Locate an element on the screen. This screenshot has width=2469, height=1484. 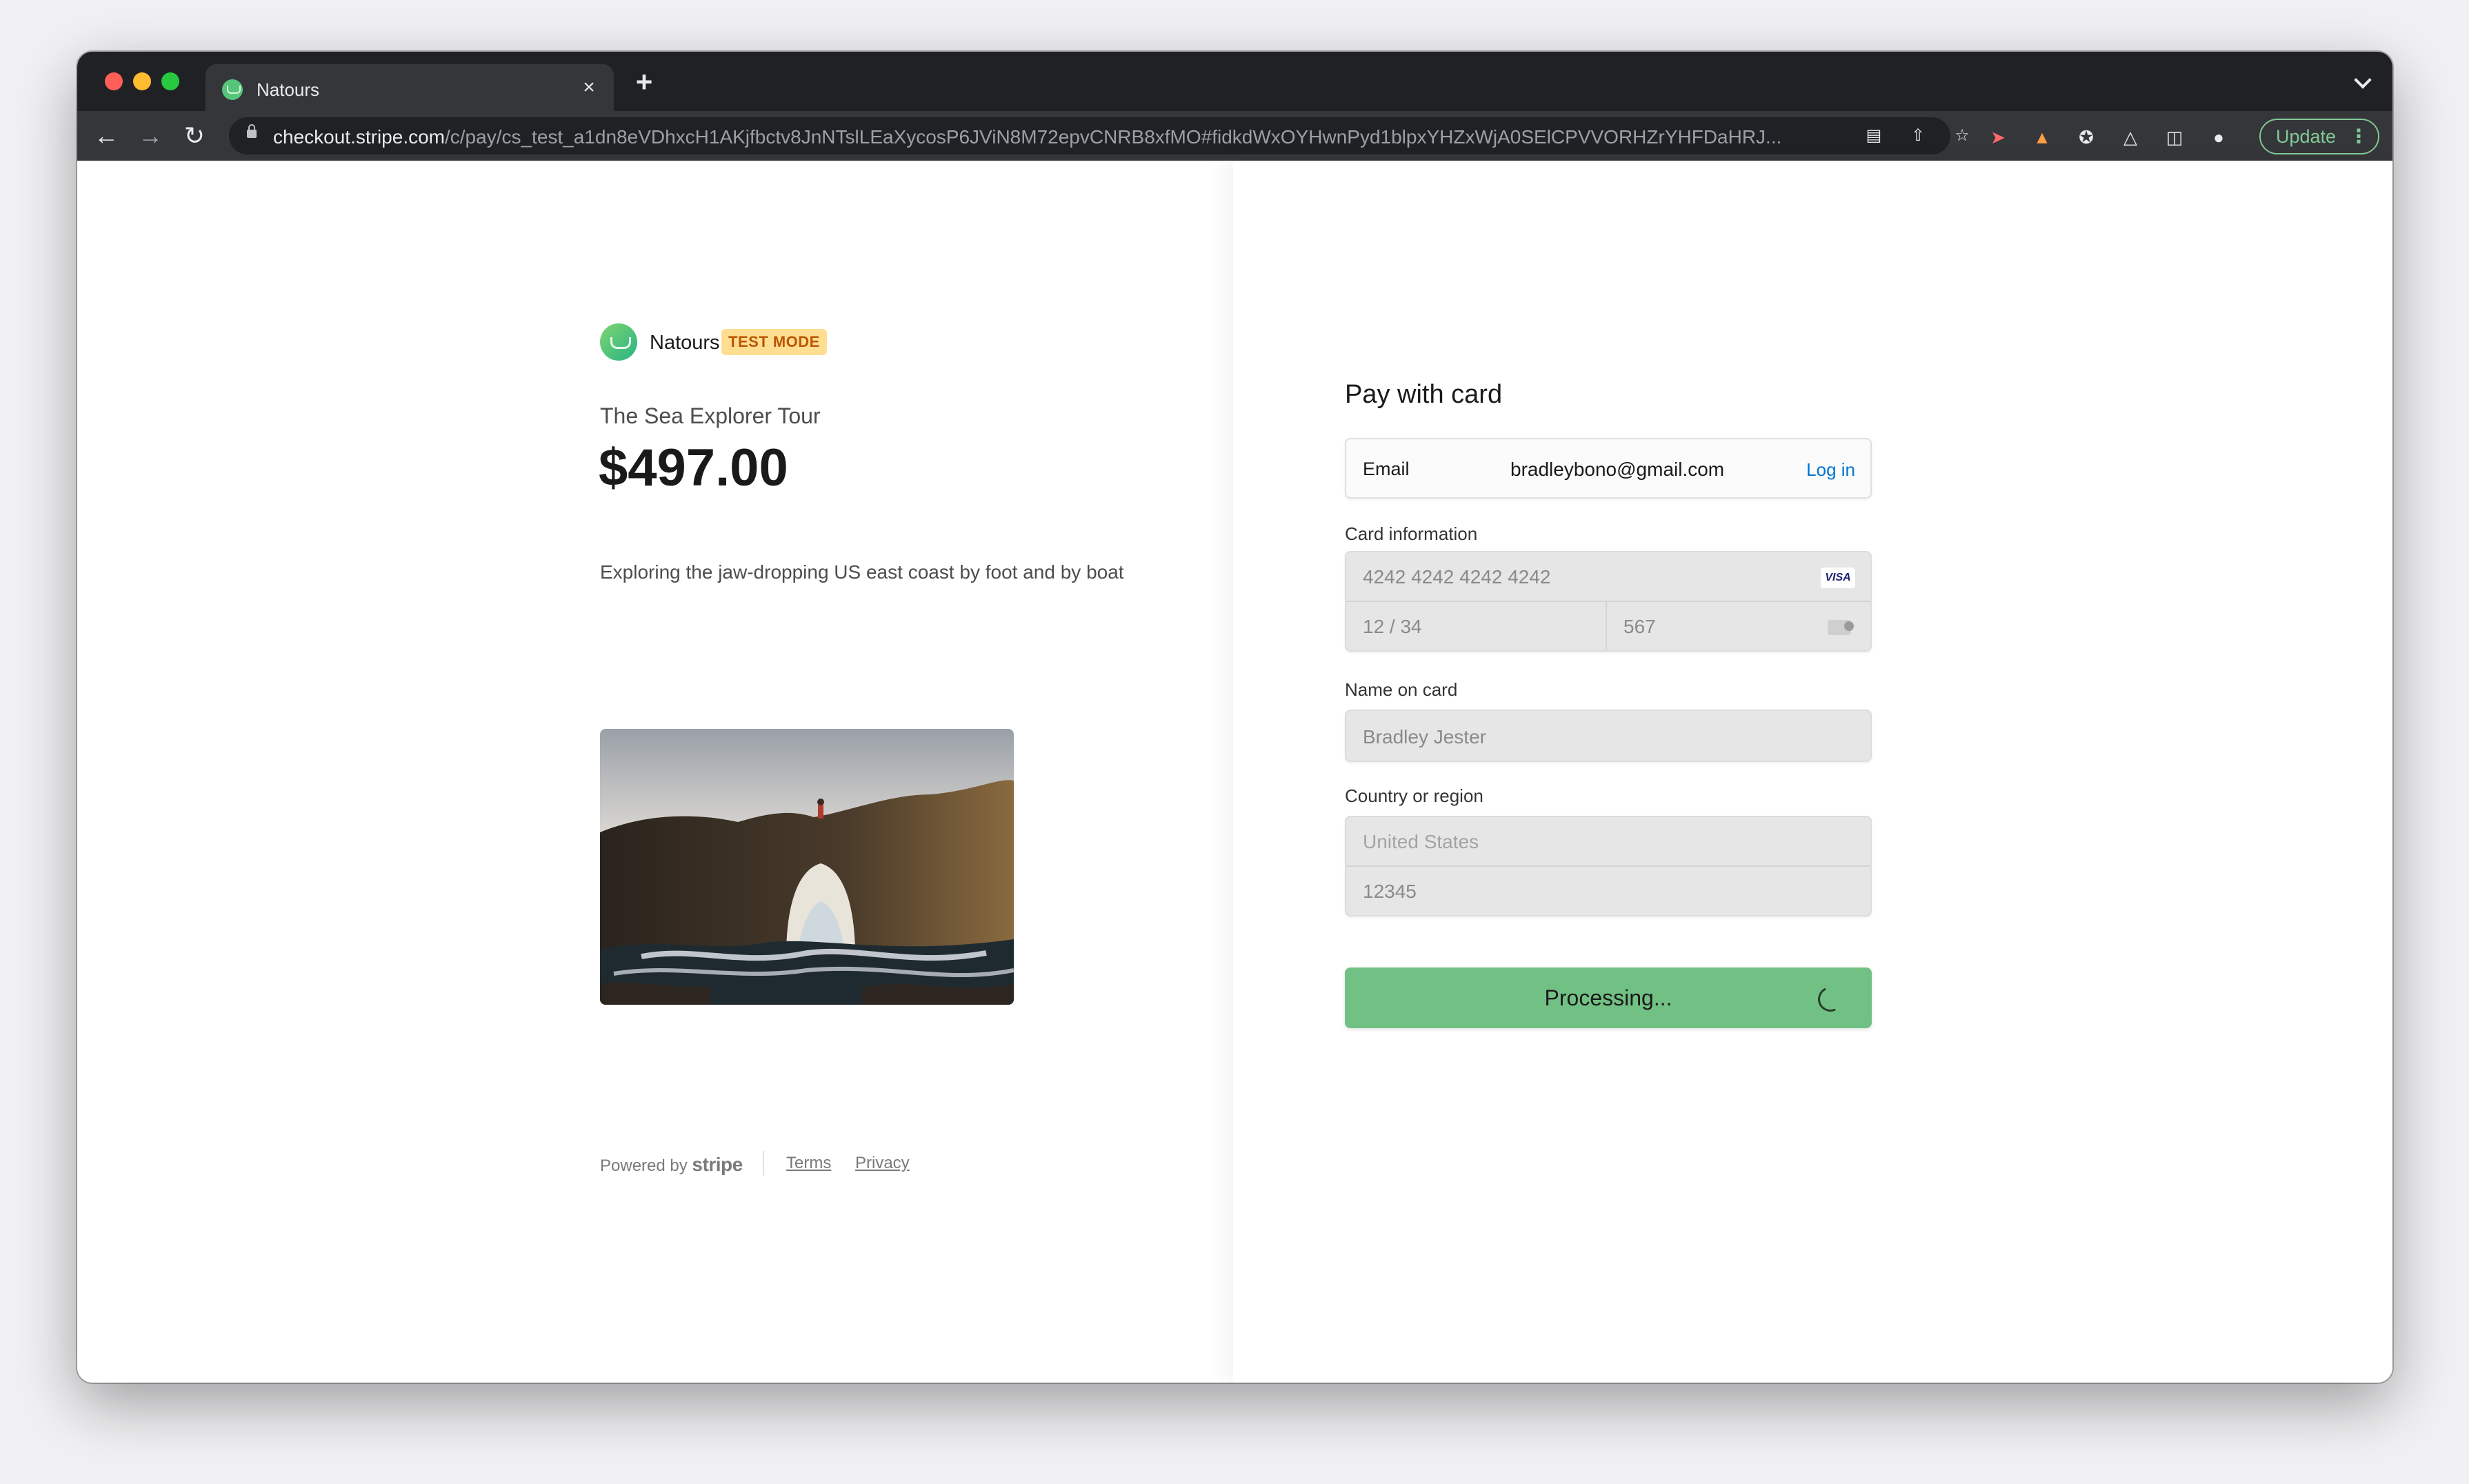
footer-divider is located at coordinates (763, 1163).